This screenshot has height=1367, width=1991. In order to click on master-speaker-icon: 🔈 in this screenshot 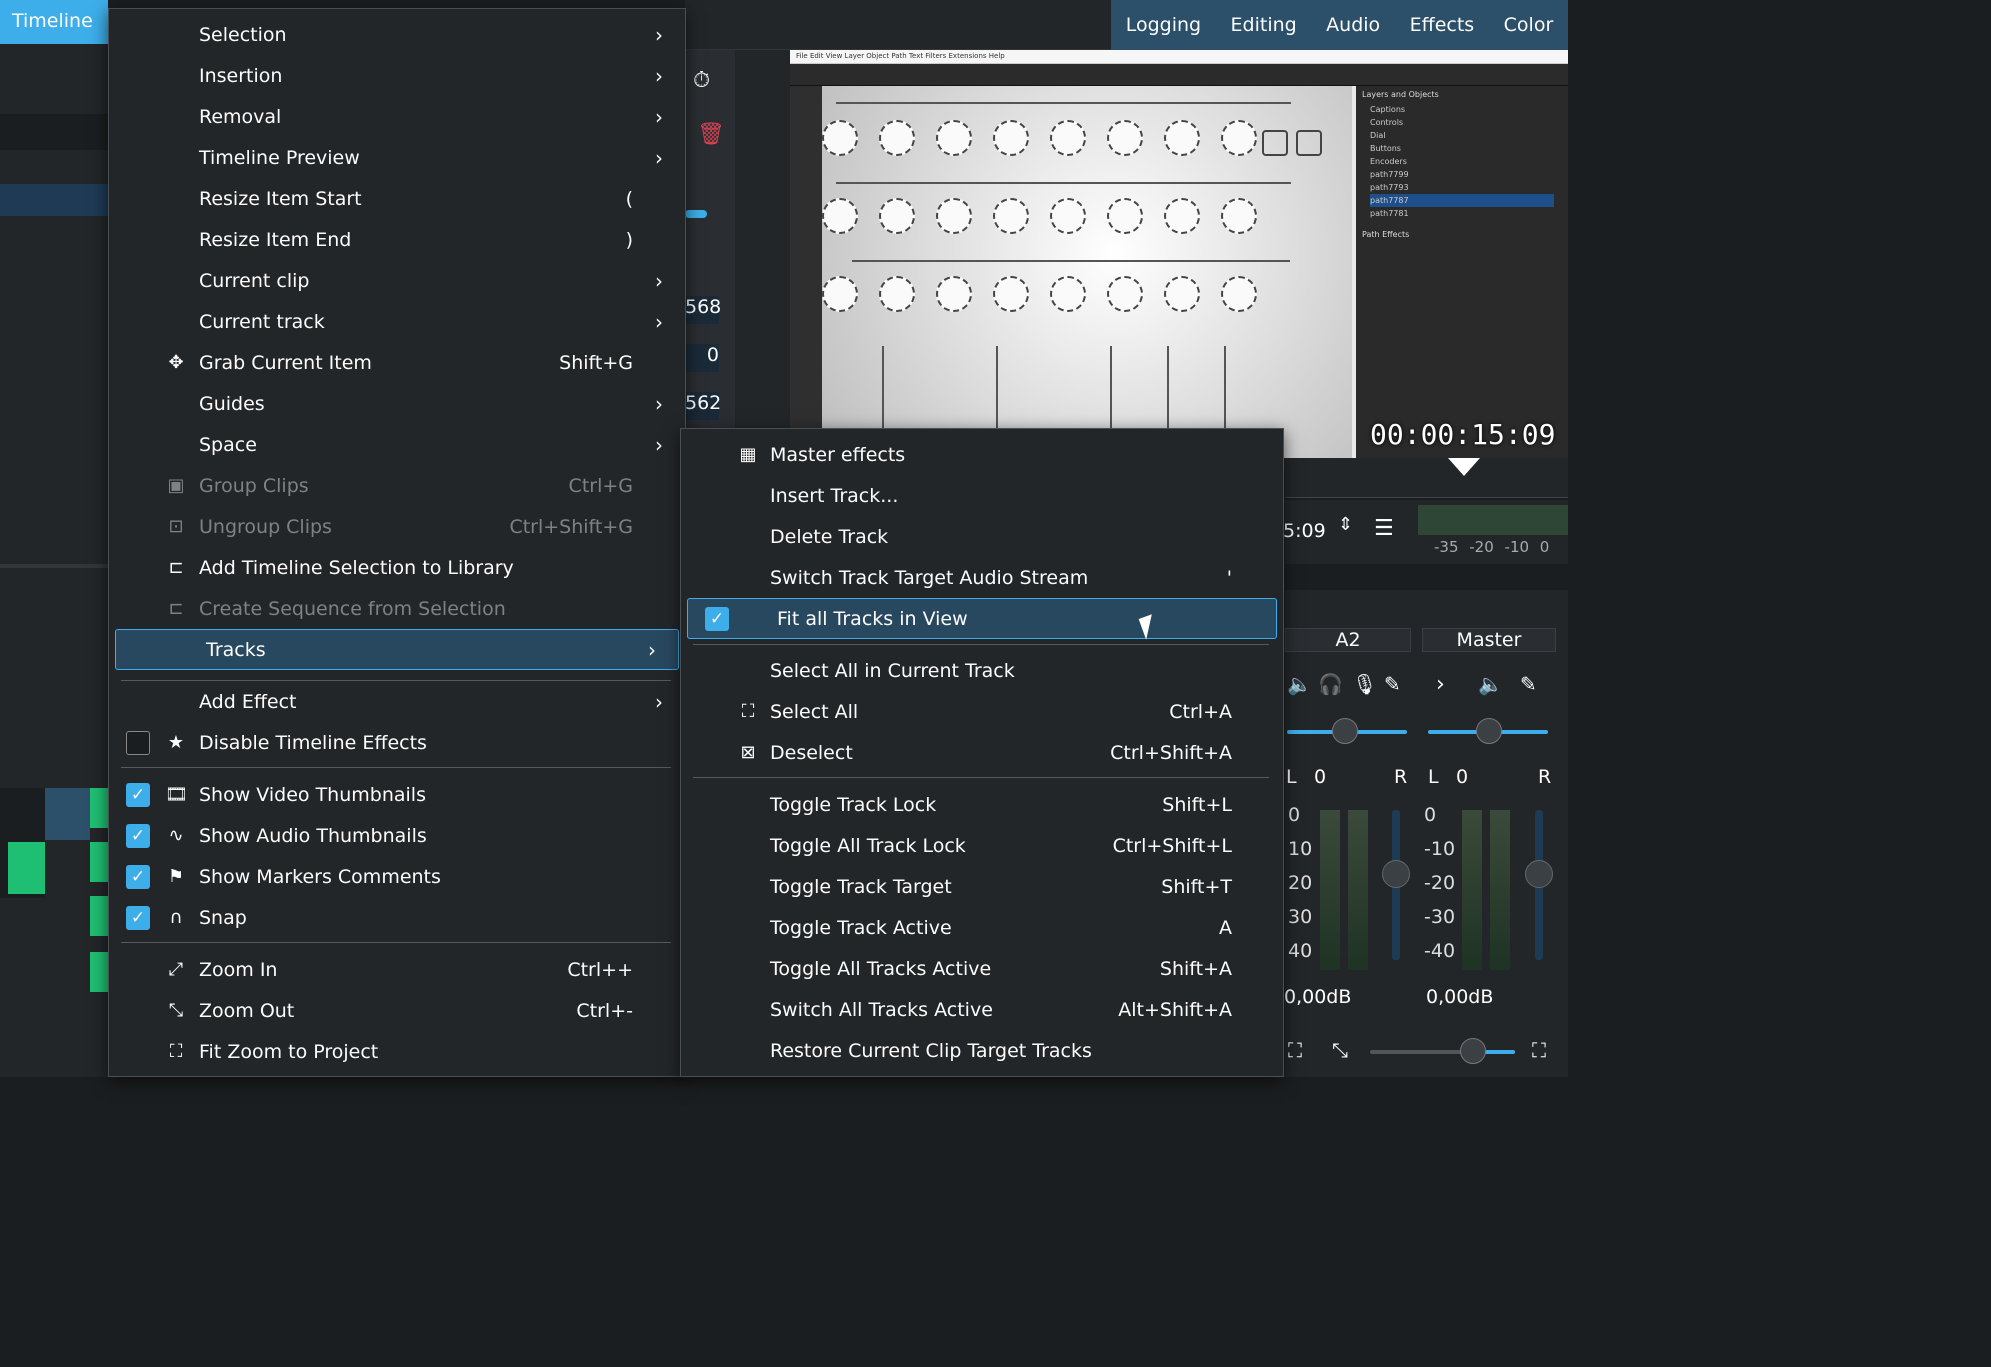, I will do `click(1490, 684)`.